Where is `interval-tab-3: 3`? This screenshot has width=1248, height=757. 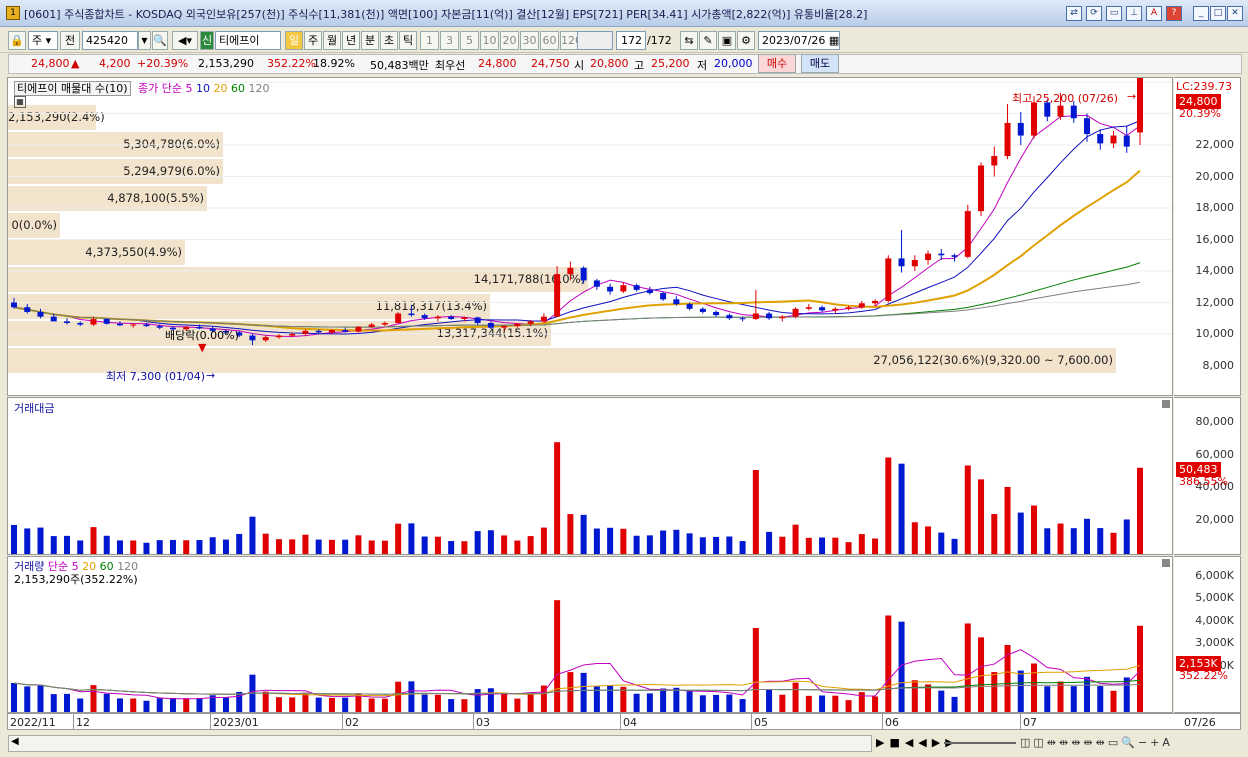 interval-tab-3: 3 is located at coordinates (449, 40).